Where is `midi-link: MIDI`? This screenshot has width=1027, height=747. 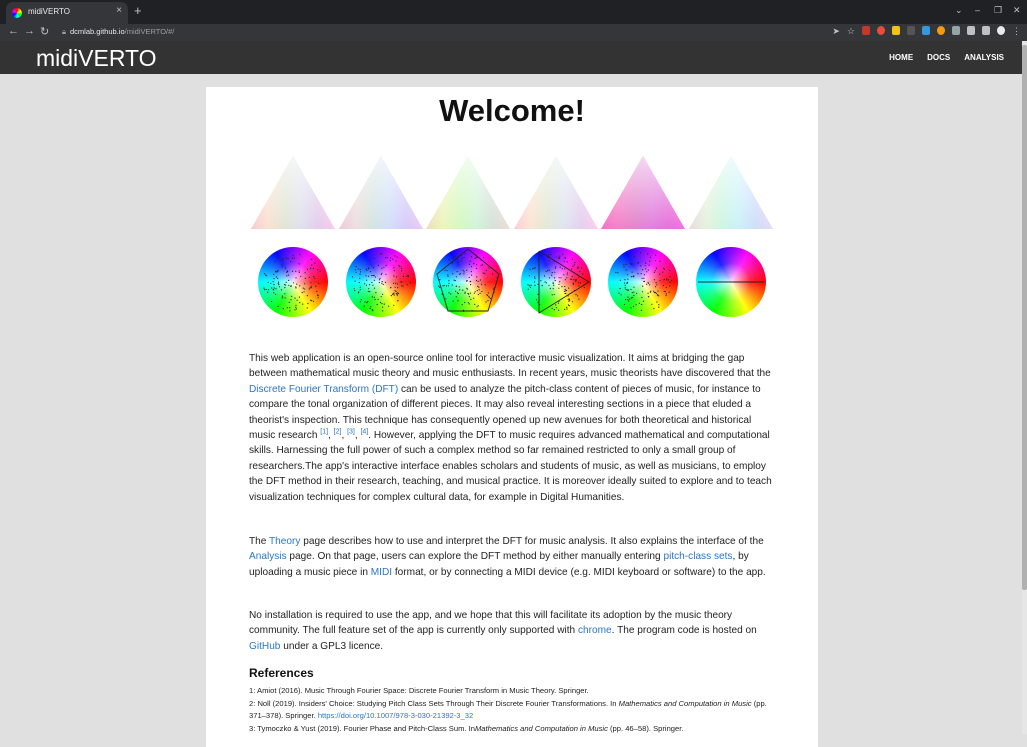
midi-link: MIDI is located at coordinates (381, 572).